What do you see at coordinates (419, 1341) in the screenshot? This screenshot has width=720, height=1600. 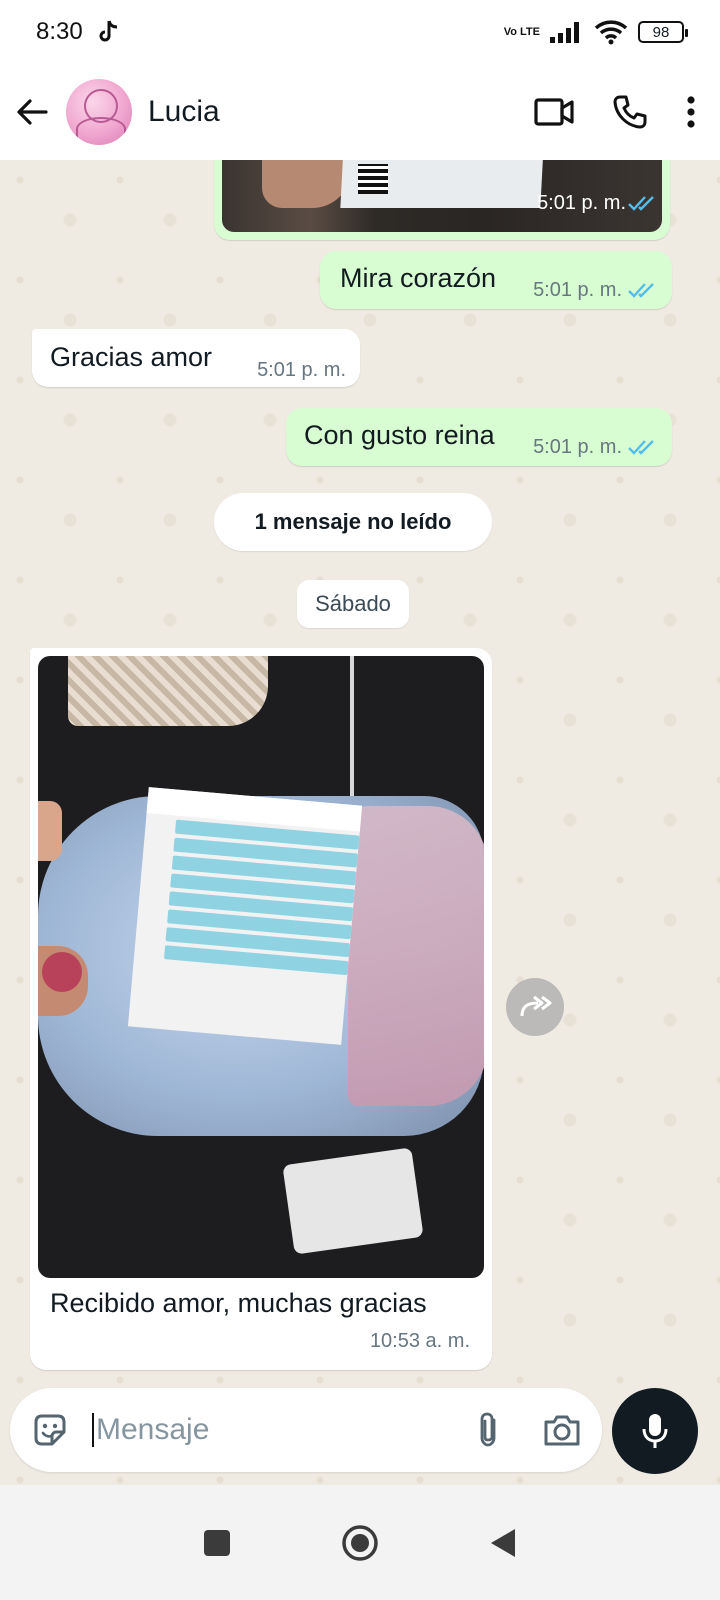 I see `message-time: 10:53 a. m.` at bounding box center [419, 1341].